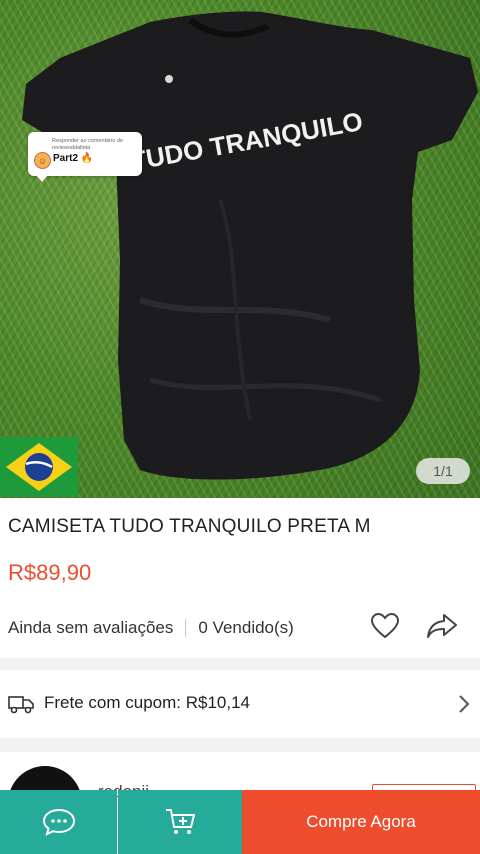  Describe the element at coordinates (464, 706) in the screenshot. I see `chevron-right-icon` at that location.